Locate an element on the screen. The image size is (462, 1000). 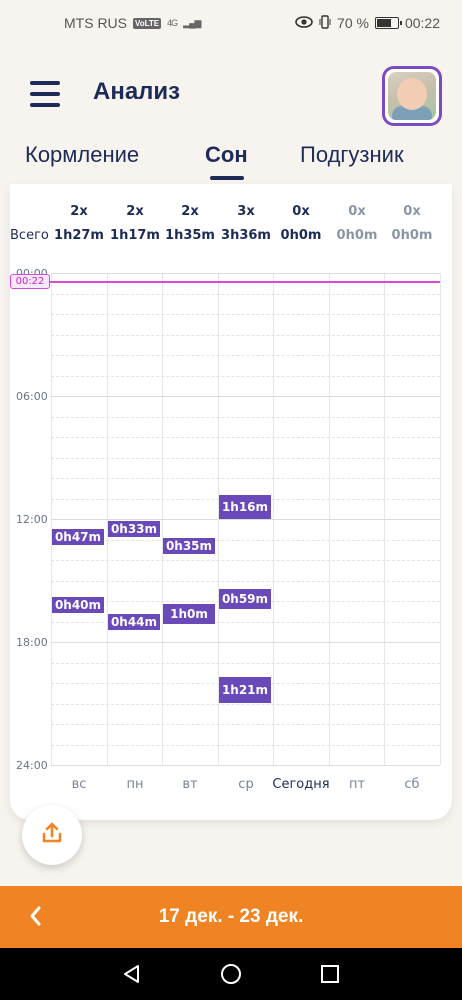
status-bar: MTS RUS VoLTE 4G ▂▄▆ 70 % 00:22 is located at coordinates (231, 23).